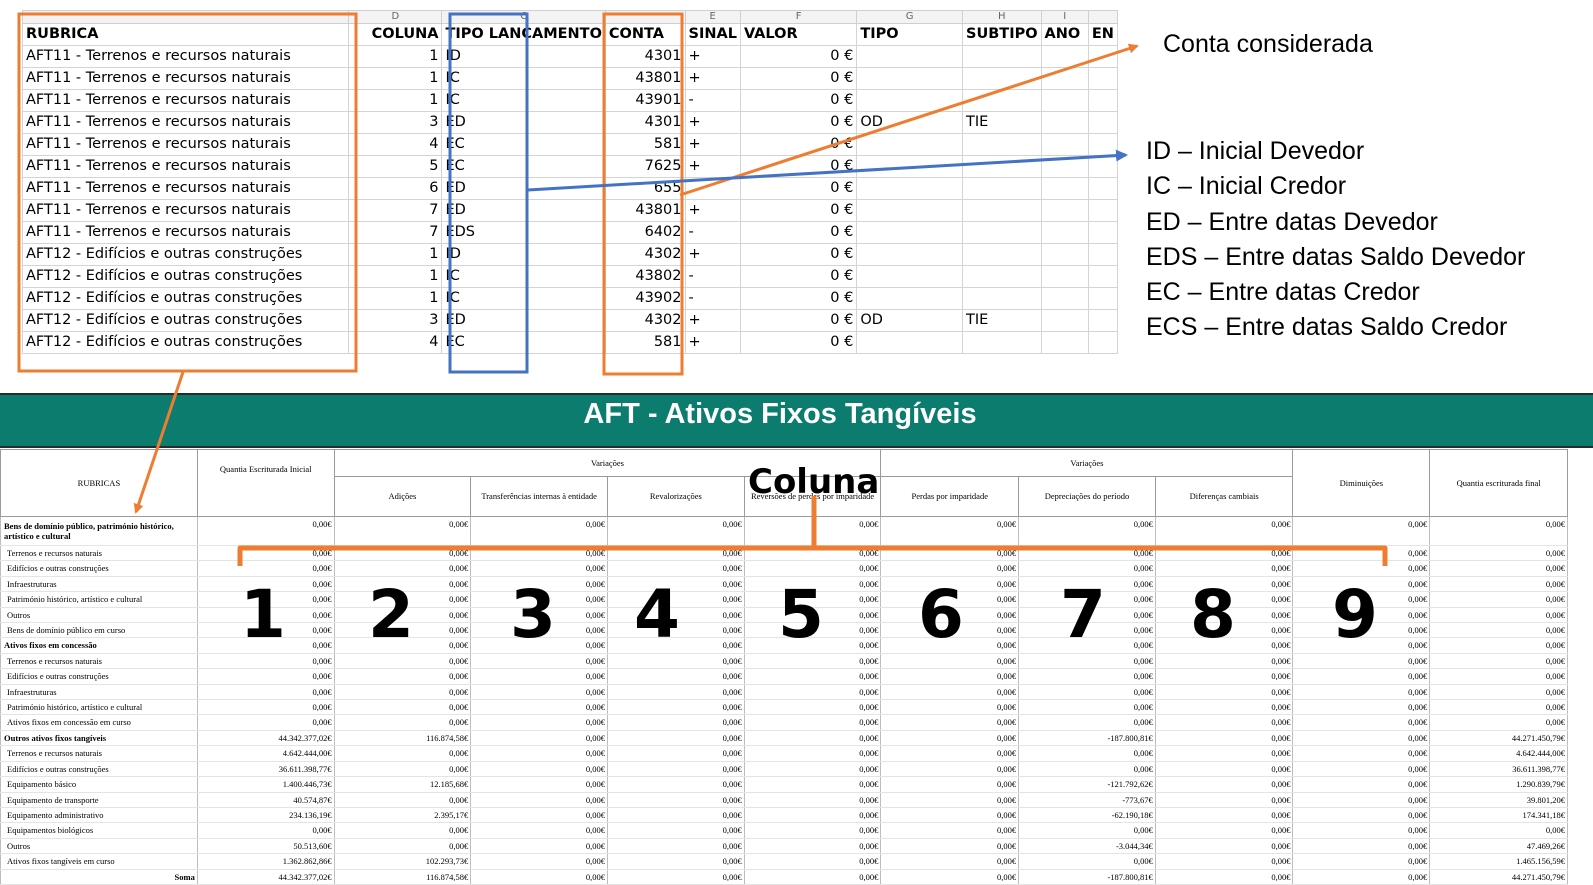 Image resolution: width=1593 pixels, height=885 pixels. What do you see at coordinates (910, 34) in the screenshot?
I see `header-tipo: TIPO` at bounding box center [910, 34].